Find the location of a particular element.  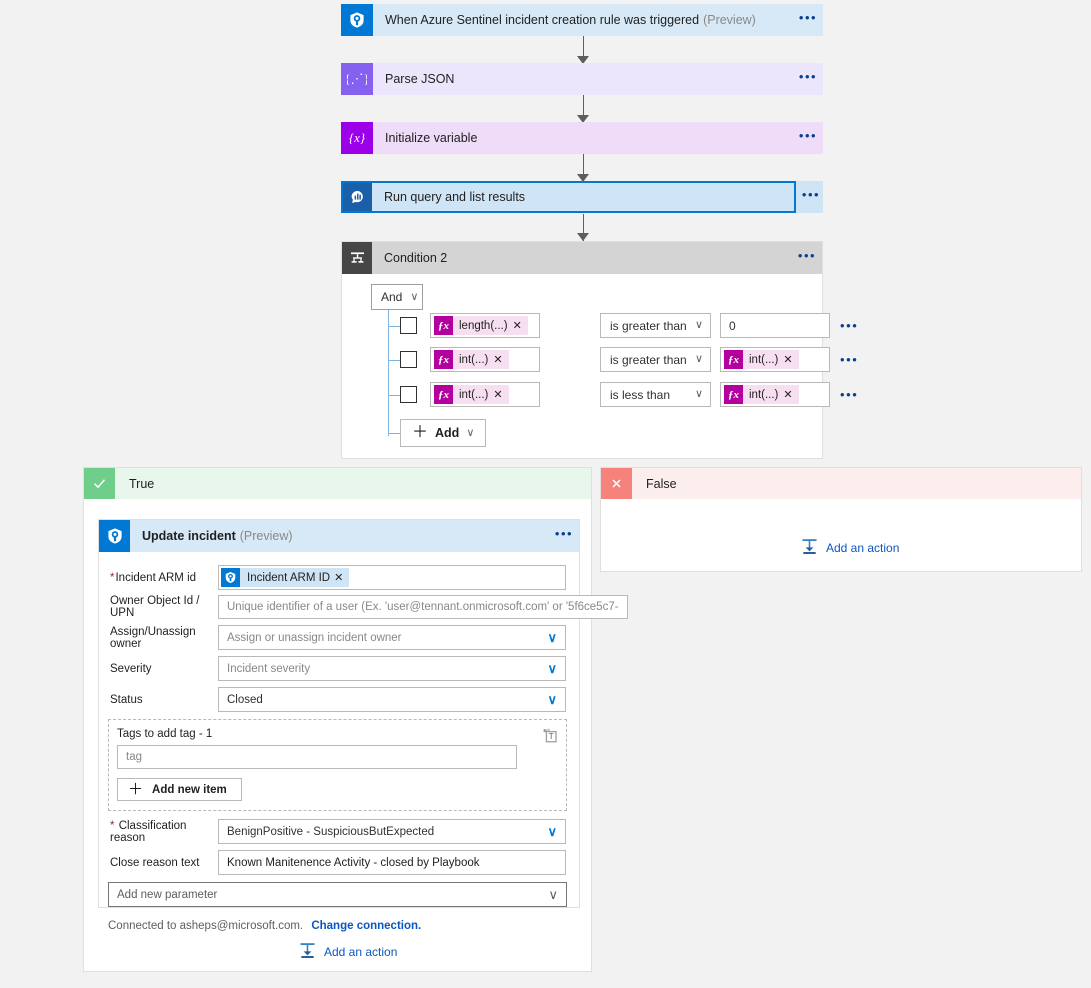

branch-false-add-action: Add an action is located at coordinates (850, 548).